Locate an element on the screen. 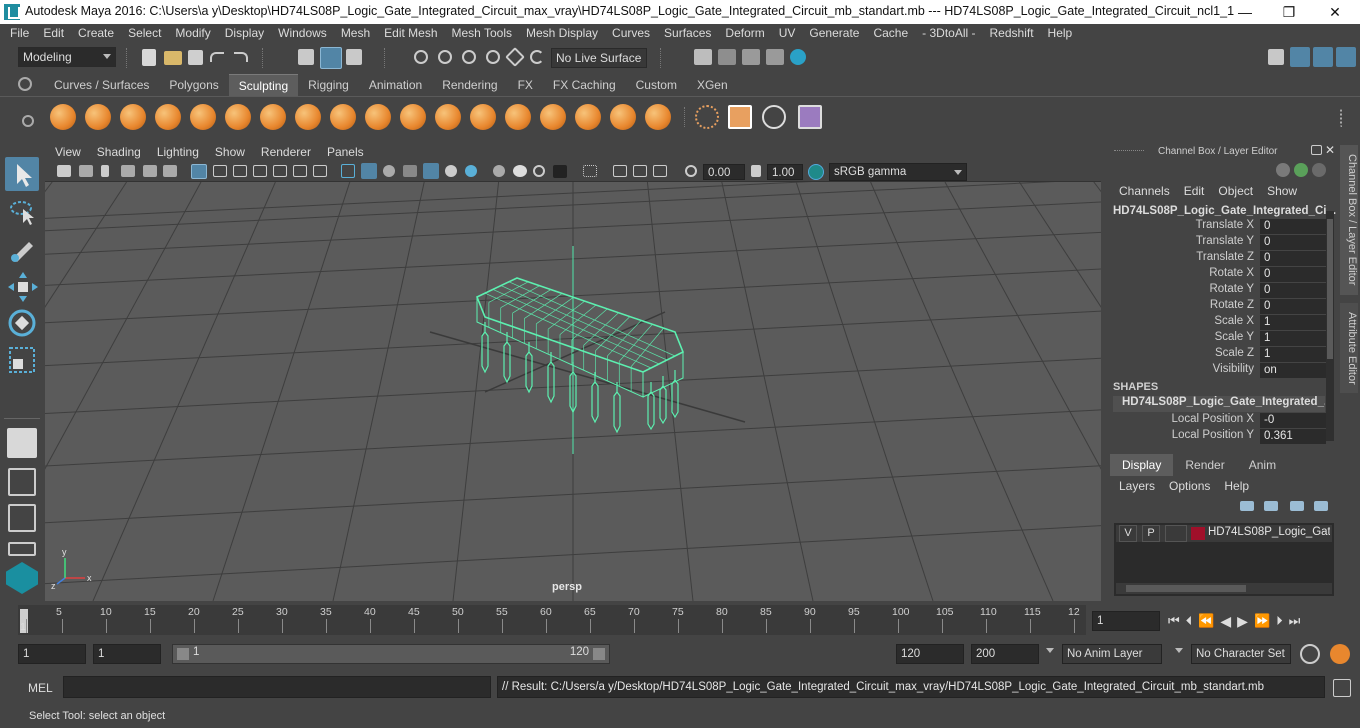 The image size is (1360, 728). layer-visibility-toggle: V is located at coordinates (1128, 533).